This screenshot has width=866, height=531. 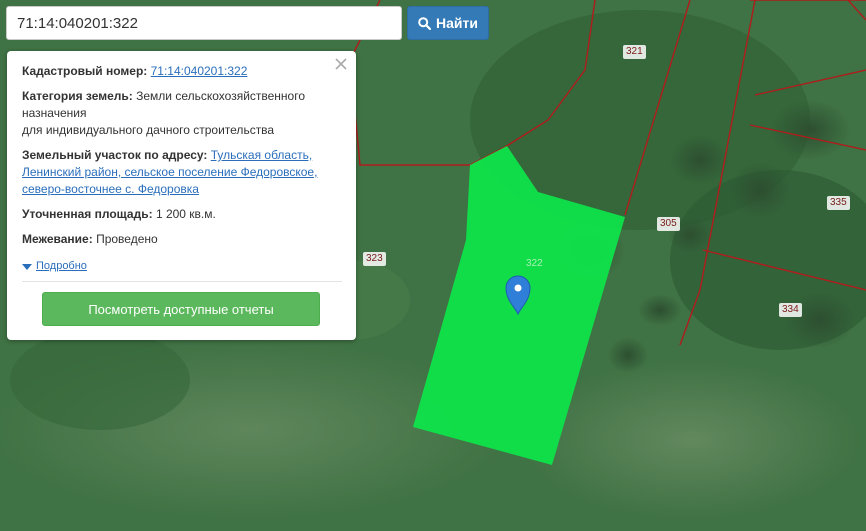 What do you see at coordinates (374, 259) in the screenshot?
I see `plot-label-323: 323` at bounding box center [374, 259].